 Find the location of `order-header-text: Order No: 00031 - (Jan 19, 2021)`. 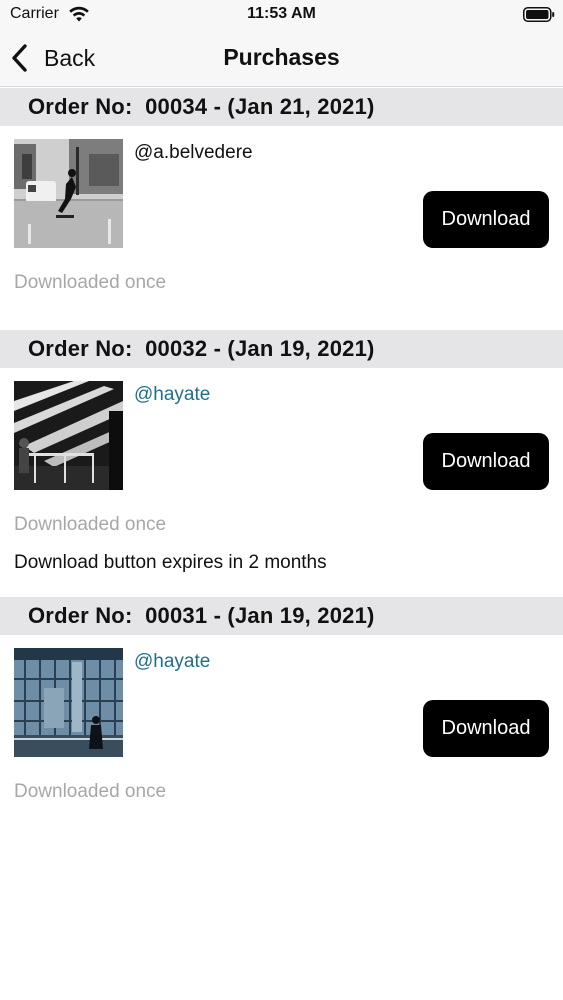

order-header-text: Order No: 00031 - (Jan 19, 2021) is located at coordinates (201, 615).